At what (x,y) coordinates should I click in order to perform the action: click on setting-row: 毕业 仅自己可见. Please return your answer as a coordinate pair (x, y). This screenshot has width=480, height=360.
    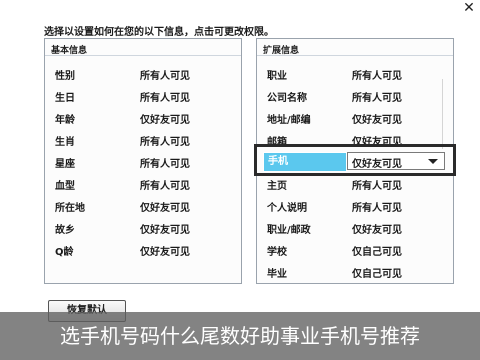
    Looking at the image, I should click on (355, 272).